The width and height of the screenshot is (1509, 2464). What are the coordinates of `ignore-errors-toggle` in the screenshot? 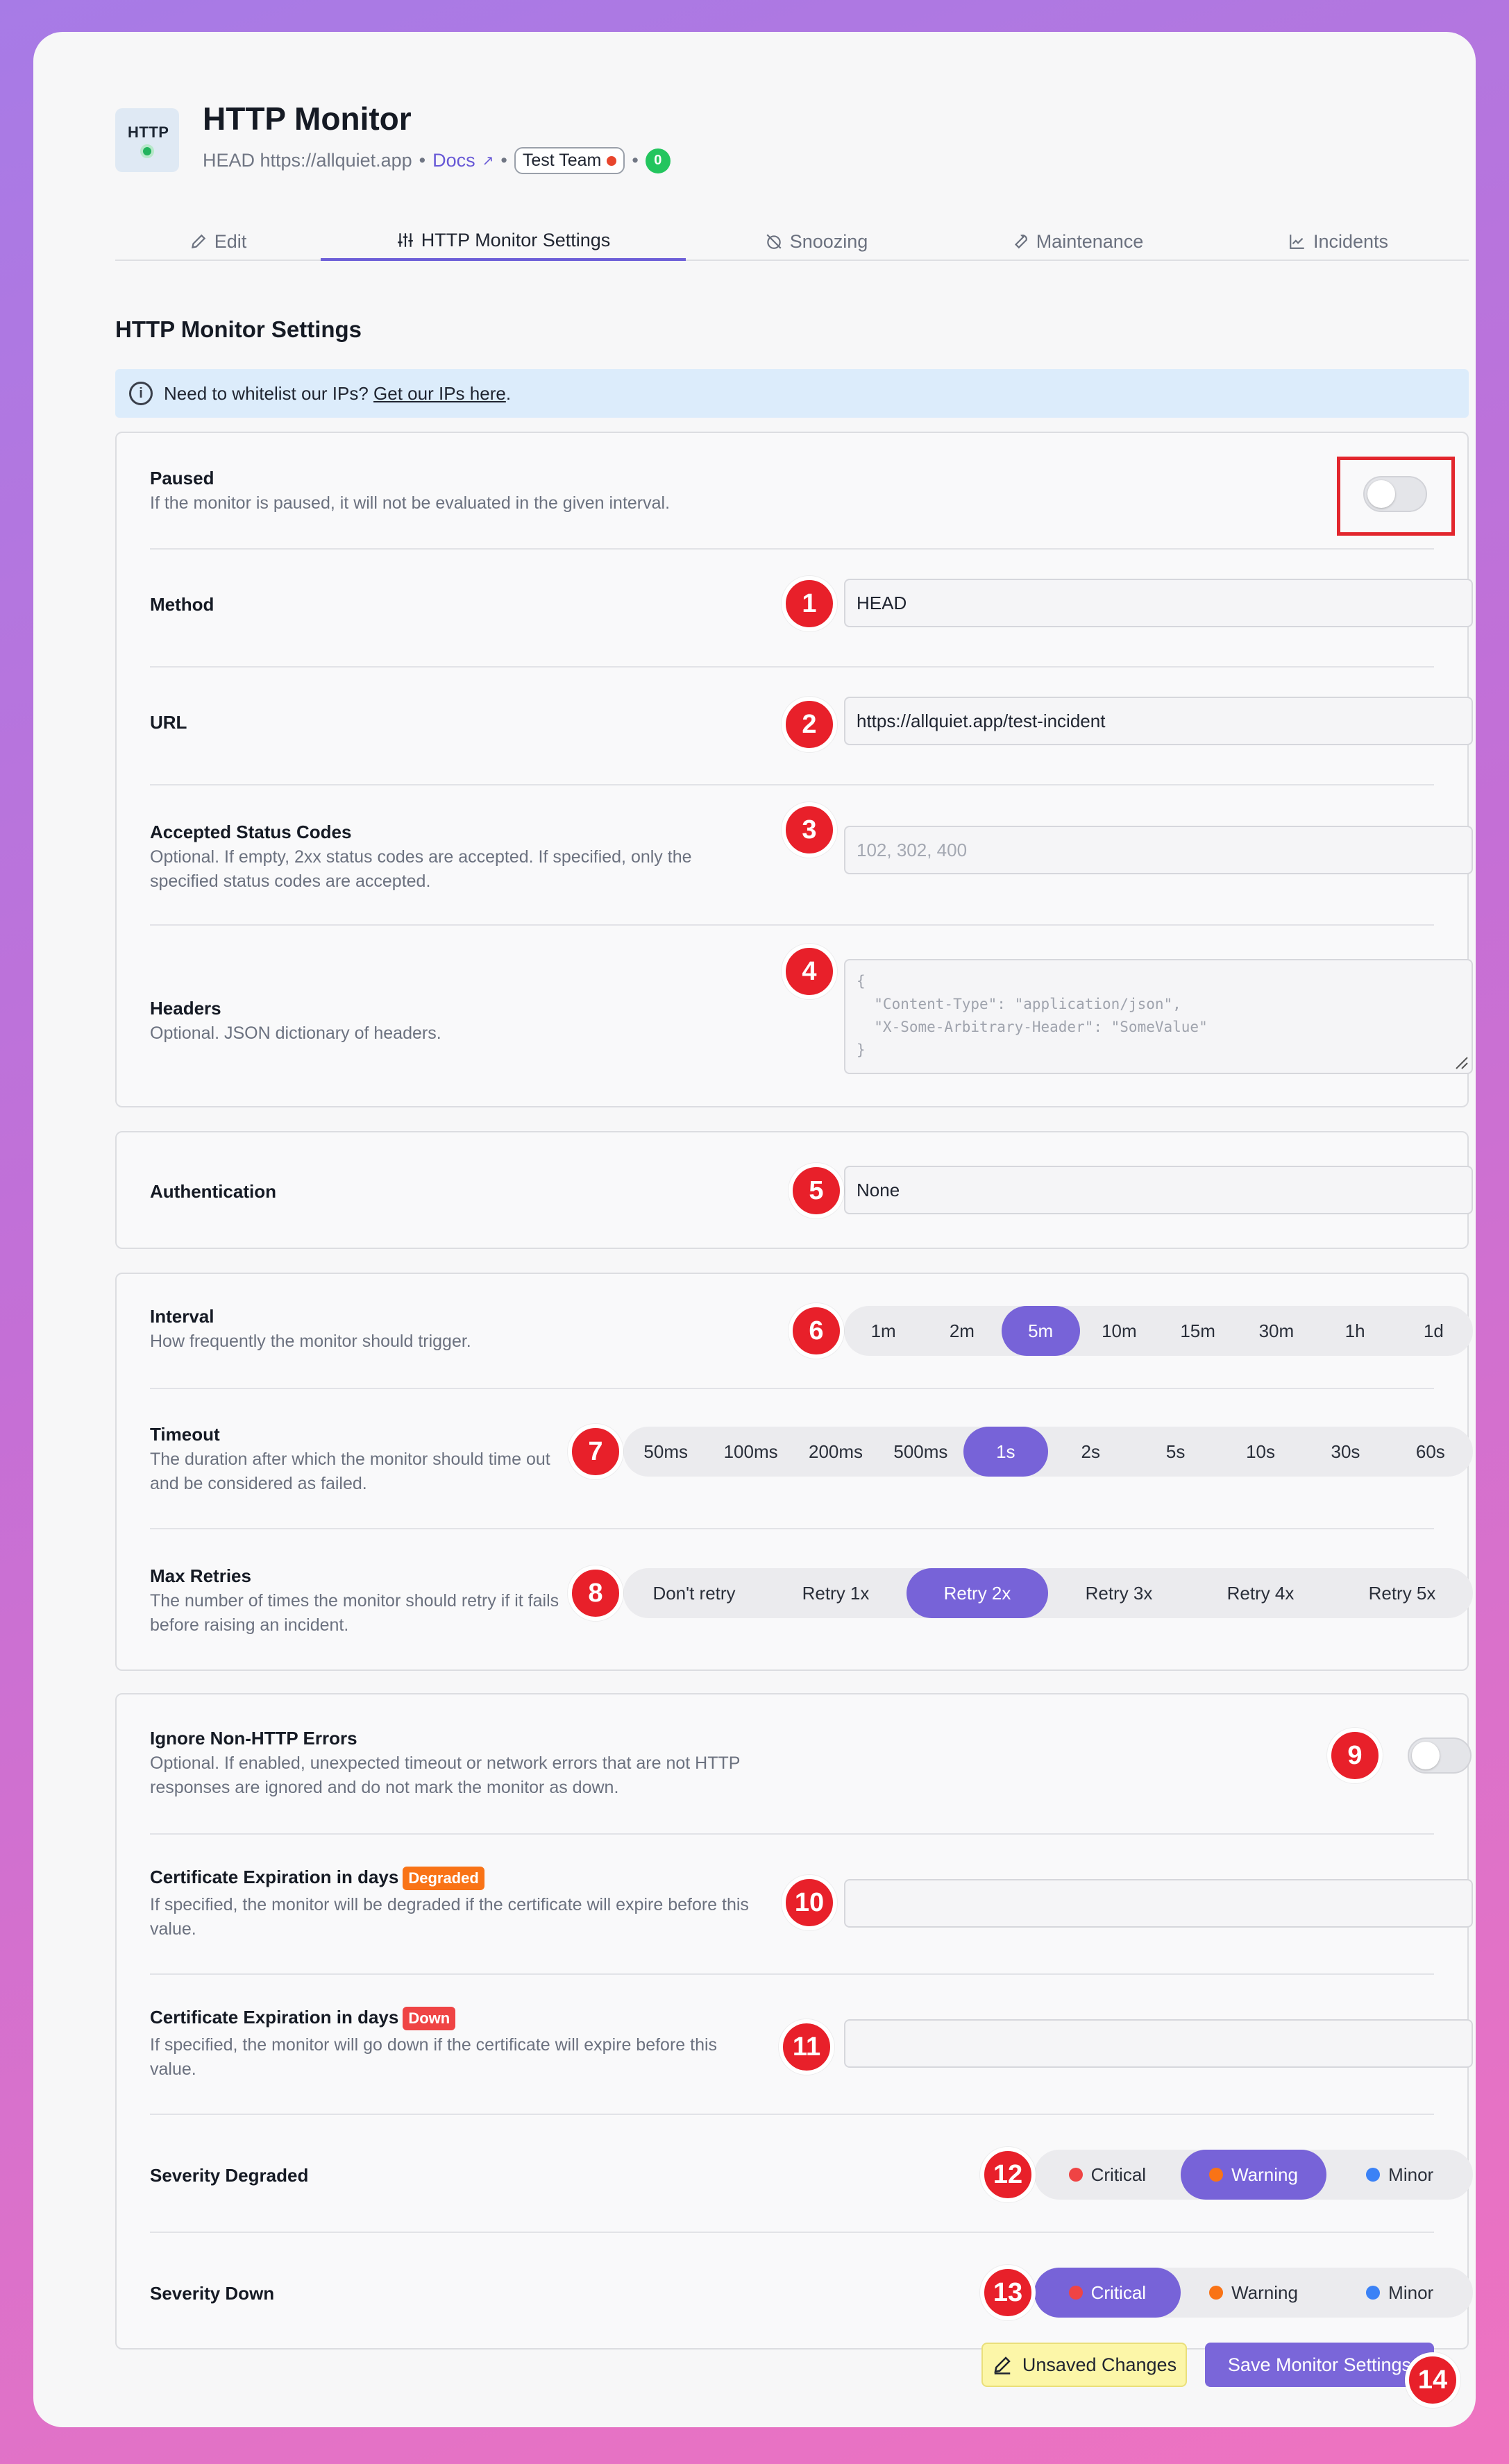 It's located at (1440, 1755).